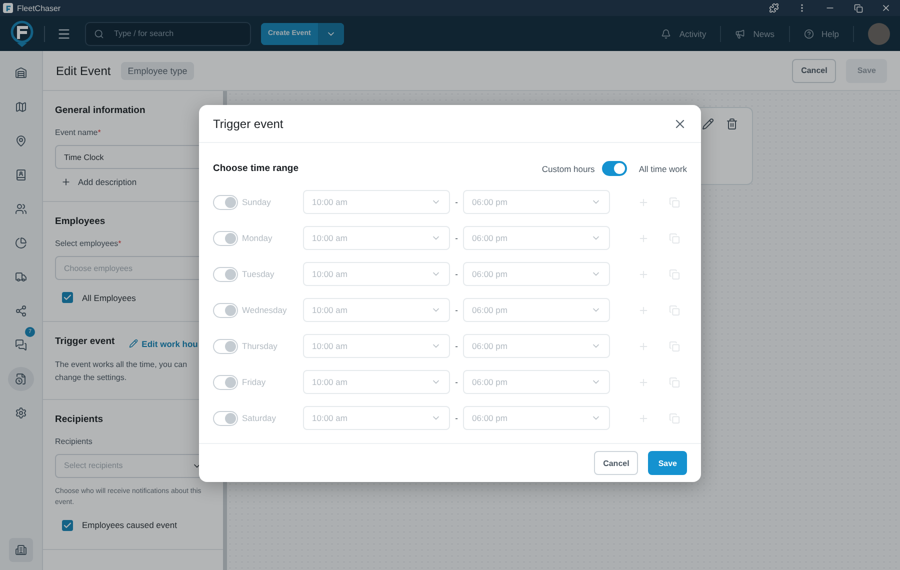 The image size is (900, 570). Describe the element at coordinates (21, 209) in the screenshot. I see `users-icon` at that location.